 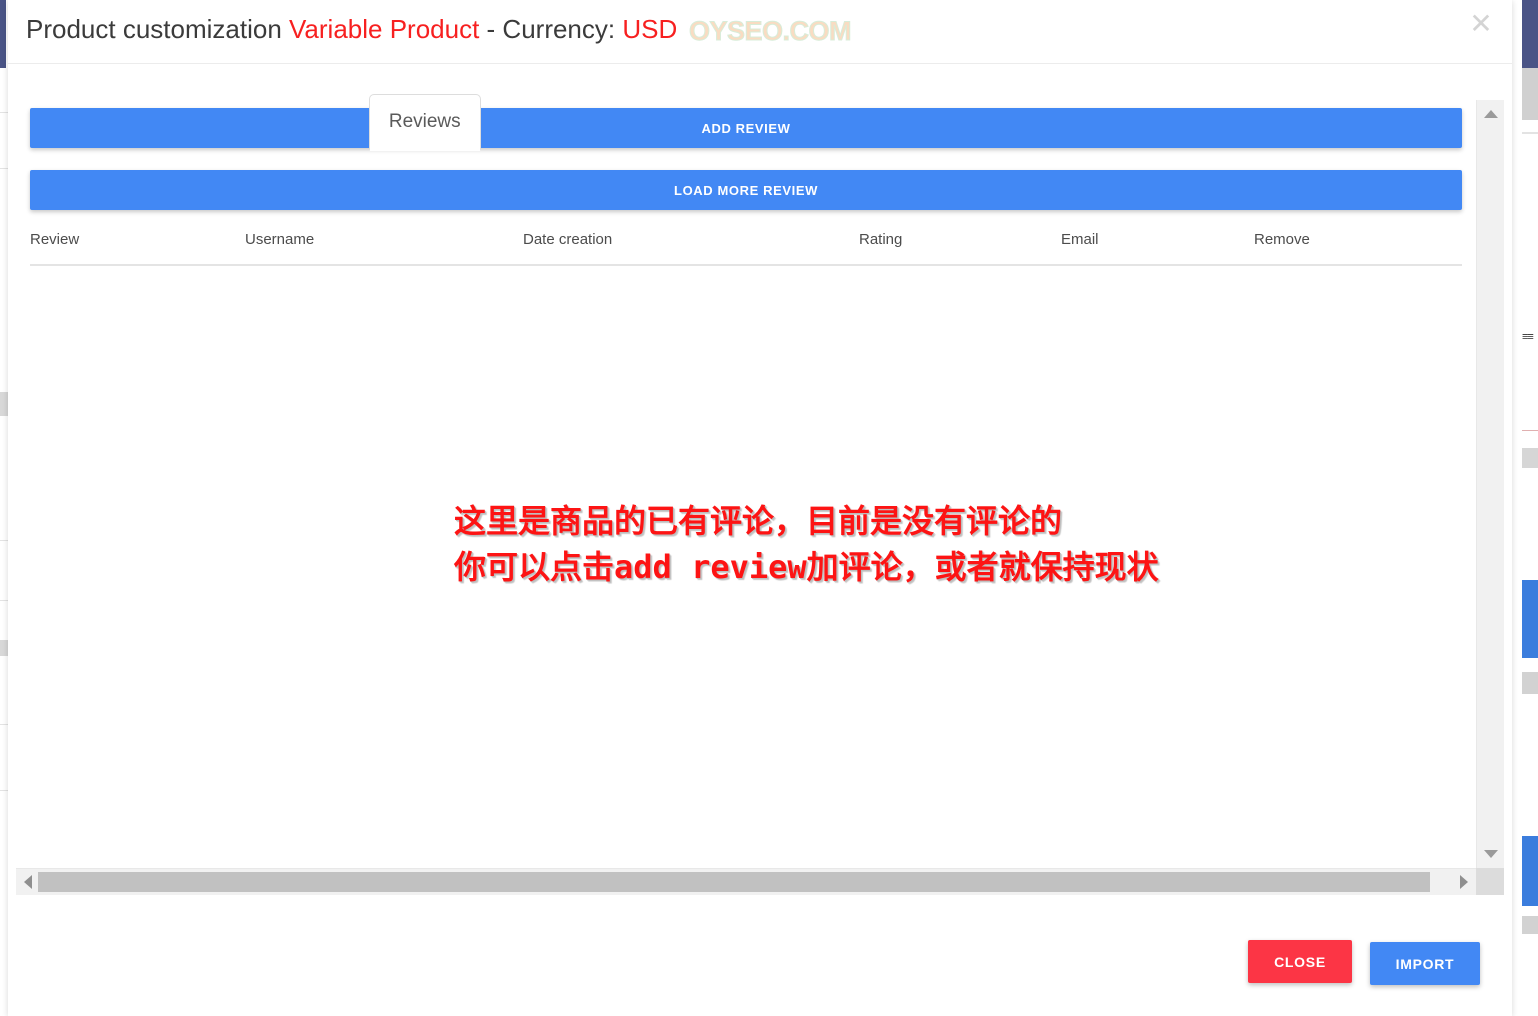 What do you see at coordinates (1358, 248) in the screenshot?
I see `column-header-remove: Remove` at bounding box center [1358, 248].